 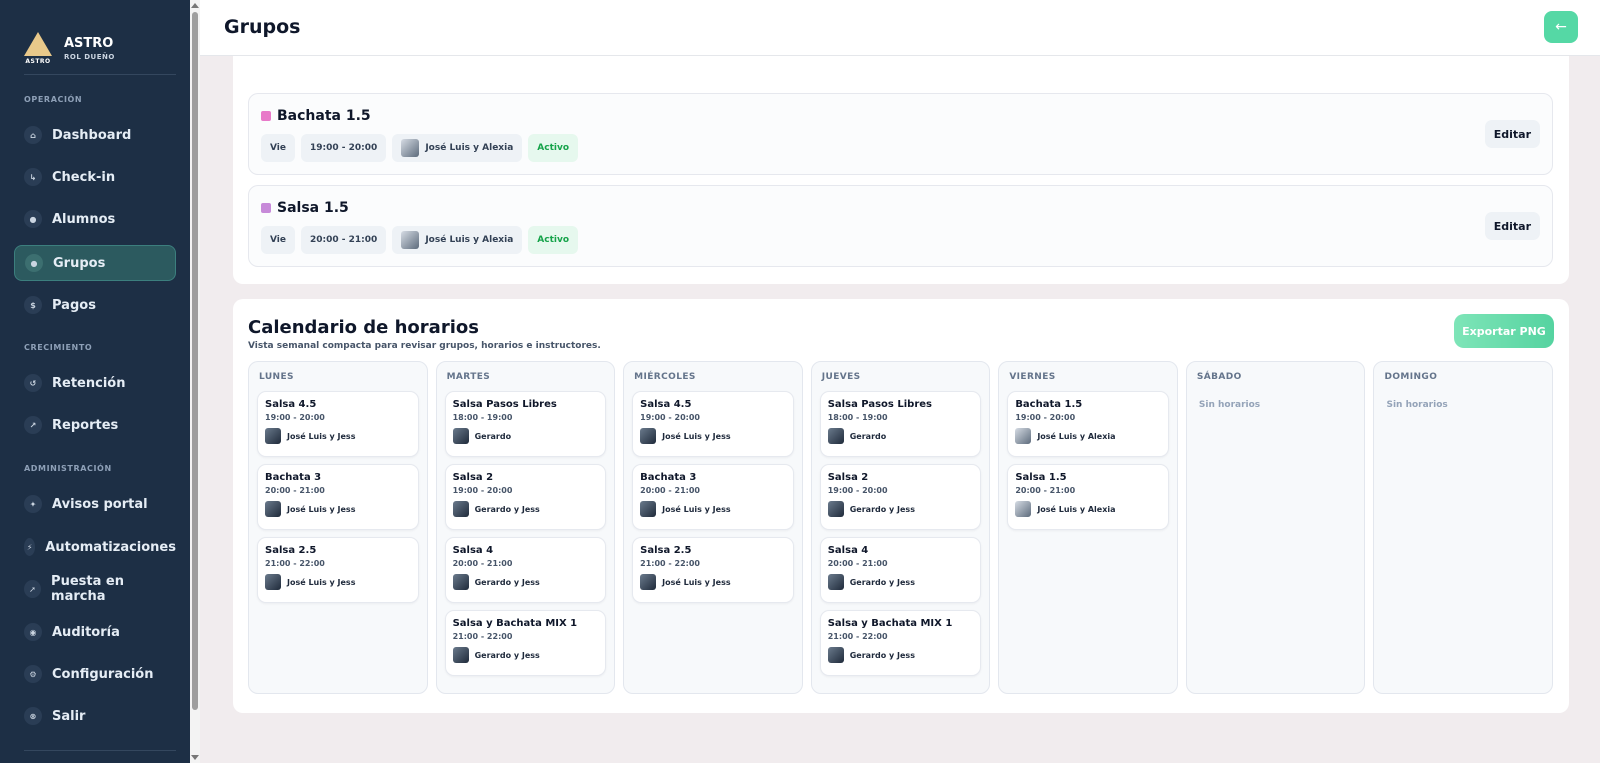 What do you see at coordinates (33, 305) in the screenshot?
I see `dollar-icon: $` at bounding box center [33, 305].